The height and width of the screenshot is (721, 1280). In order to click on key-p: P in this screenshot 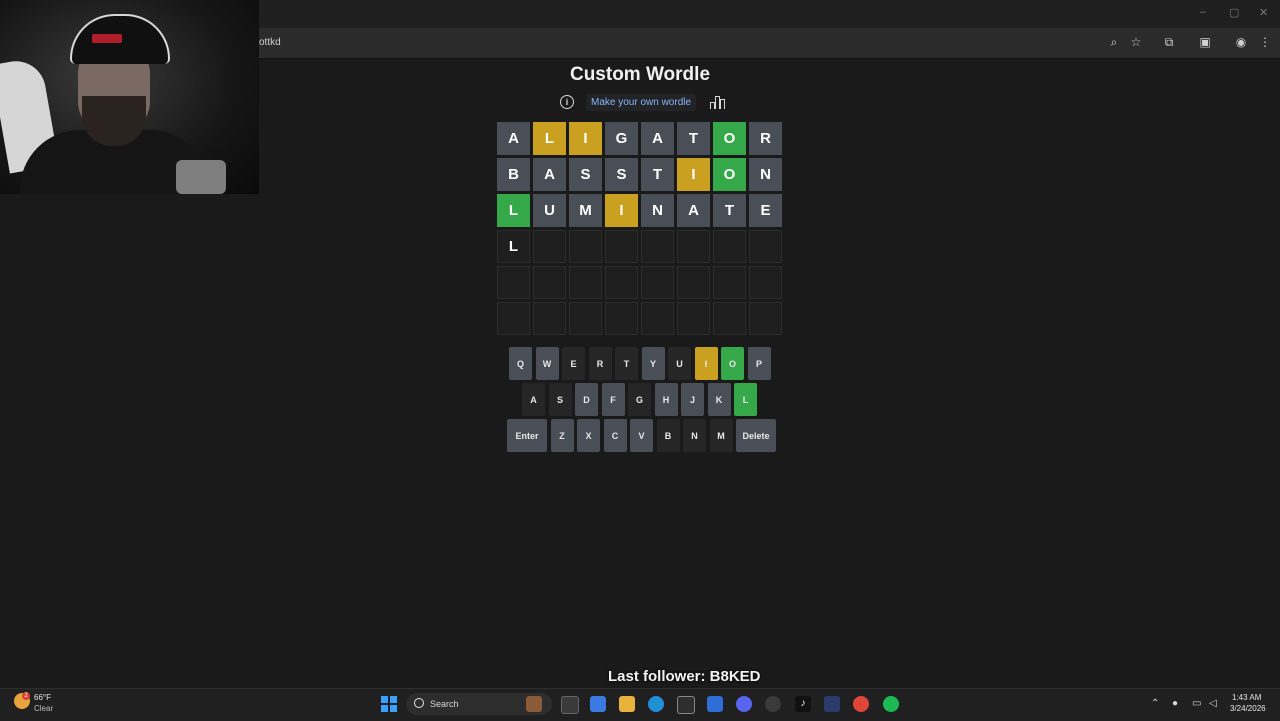, I will do `click(759, 363)`.